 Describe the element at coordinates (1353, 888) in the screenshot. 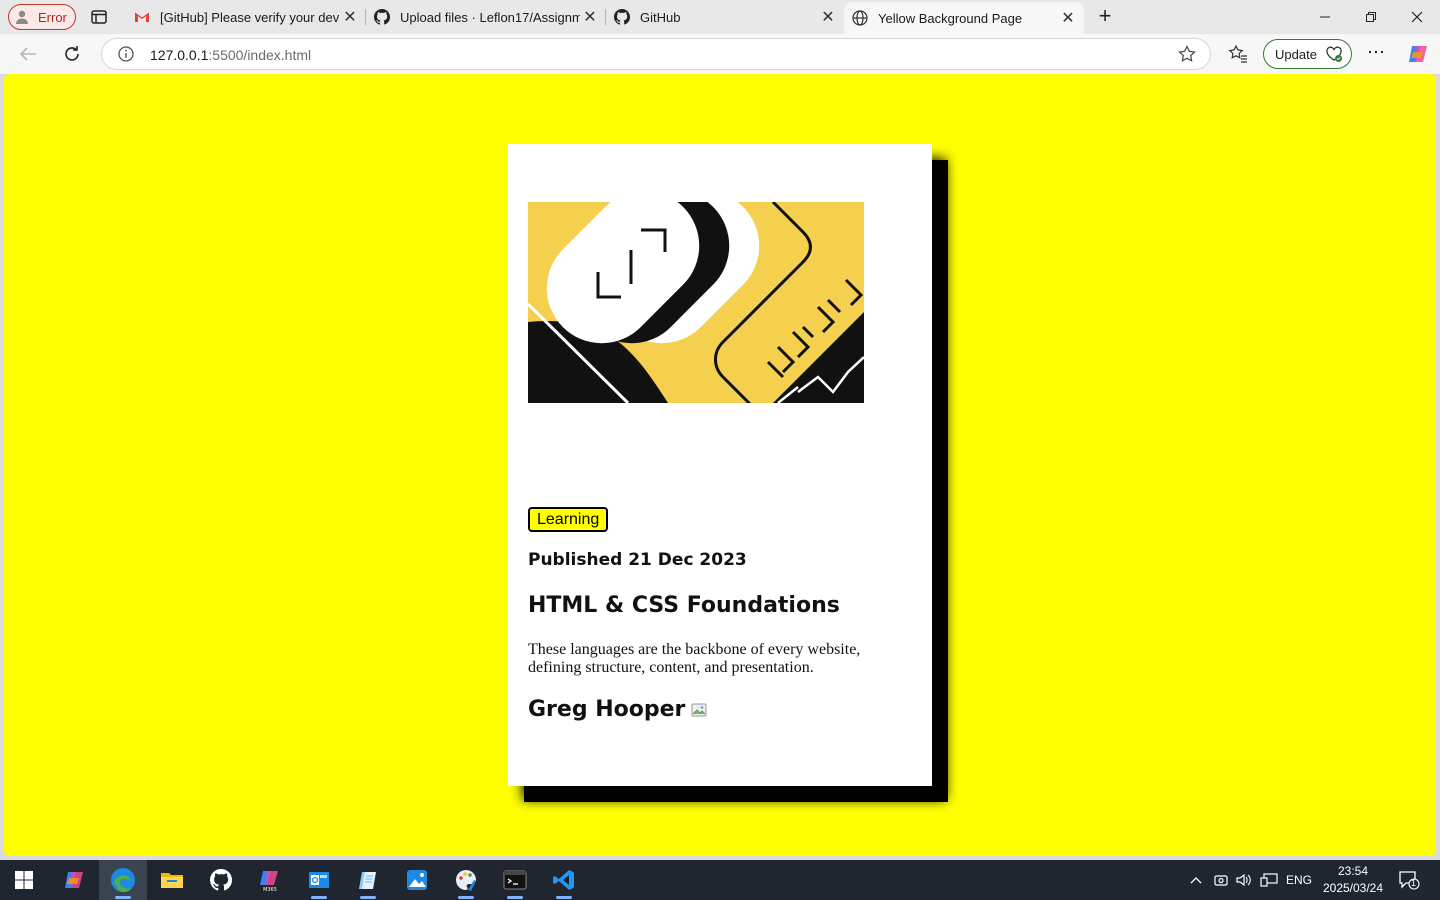

I see `clock-date: 2025/03/24` at that location.